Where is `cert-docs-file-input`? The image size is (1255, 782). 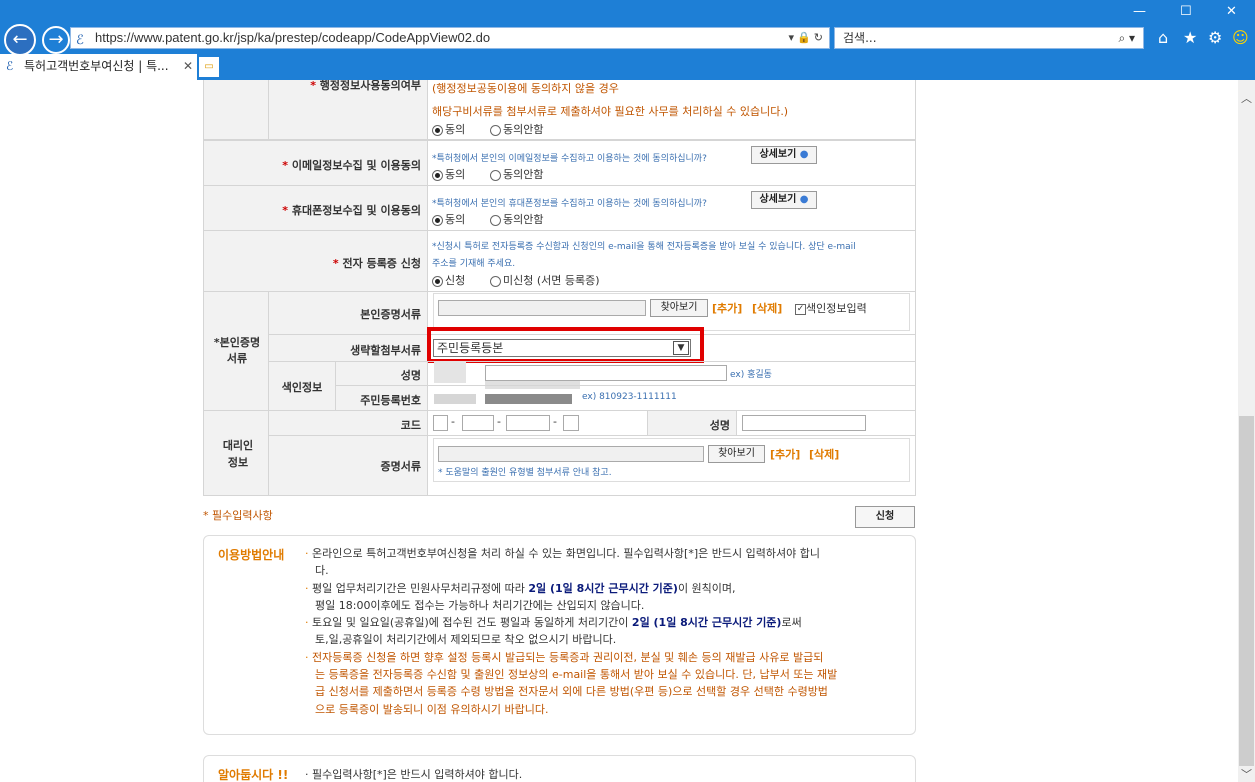
cert-docs-file-input is located at coordinates (571, 454).